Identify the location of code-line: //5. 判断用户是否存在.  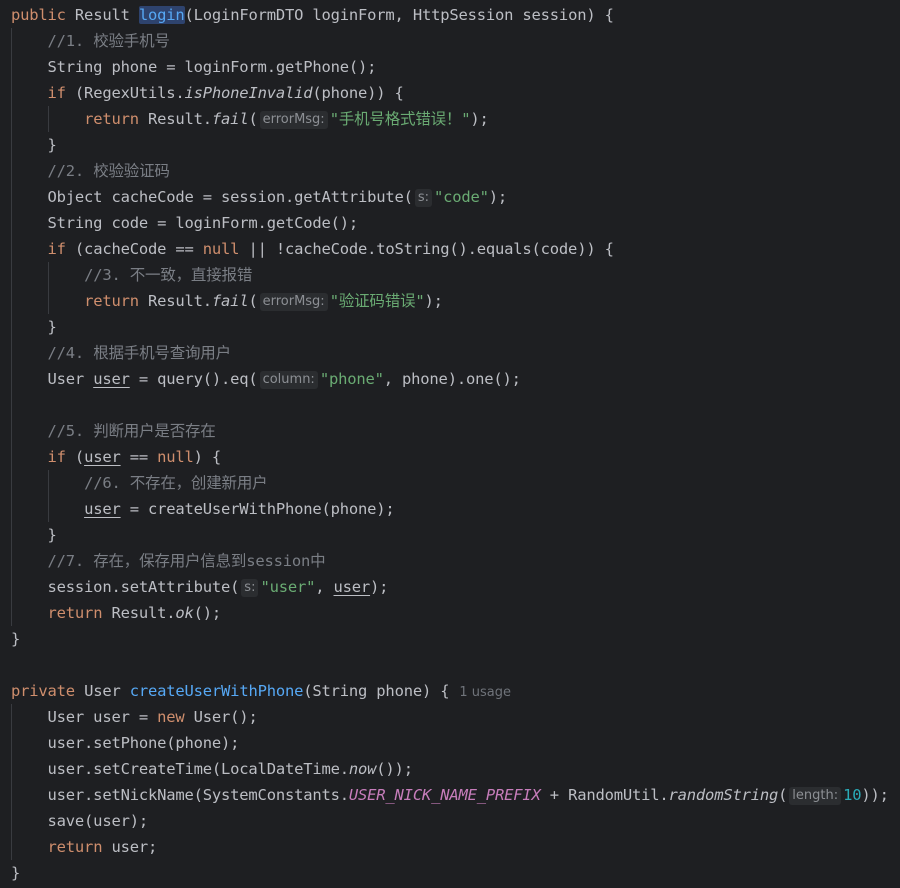
(113, 431).